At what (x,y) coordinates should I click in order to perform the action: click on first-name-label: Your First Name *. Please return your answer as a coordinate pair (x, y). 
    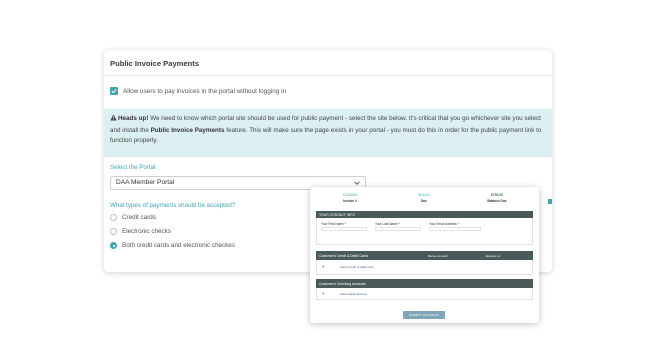
    Looking at the image, I should click on (334, 224).